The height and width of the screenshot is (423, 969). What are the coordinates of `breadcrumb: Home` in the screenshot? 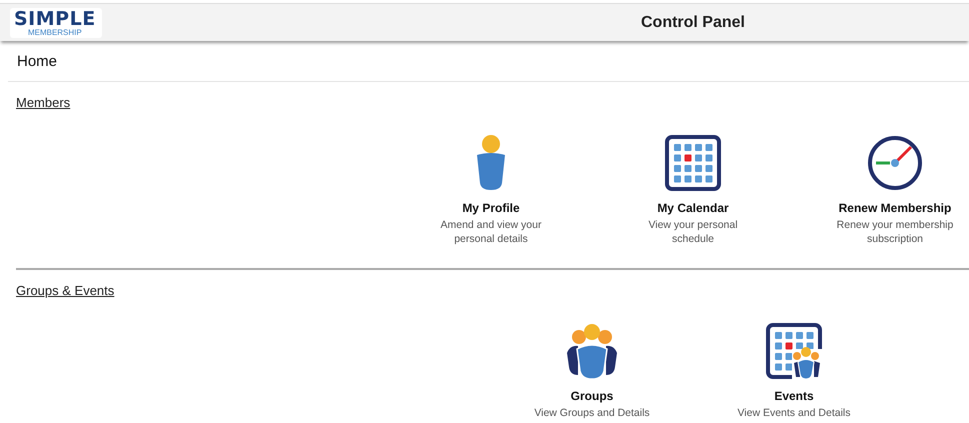 It's located at (37, 61).